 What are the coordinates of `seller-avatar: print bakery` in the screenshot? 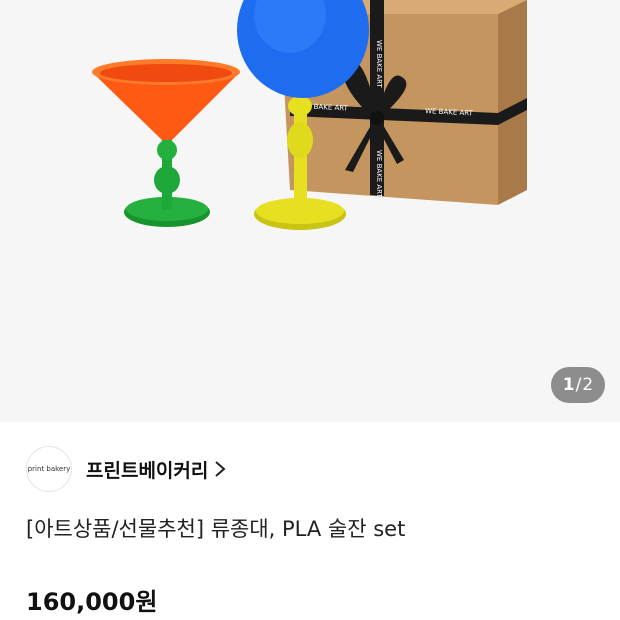 It's located at (49, 469).